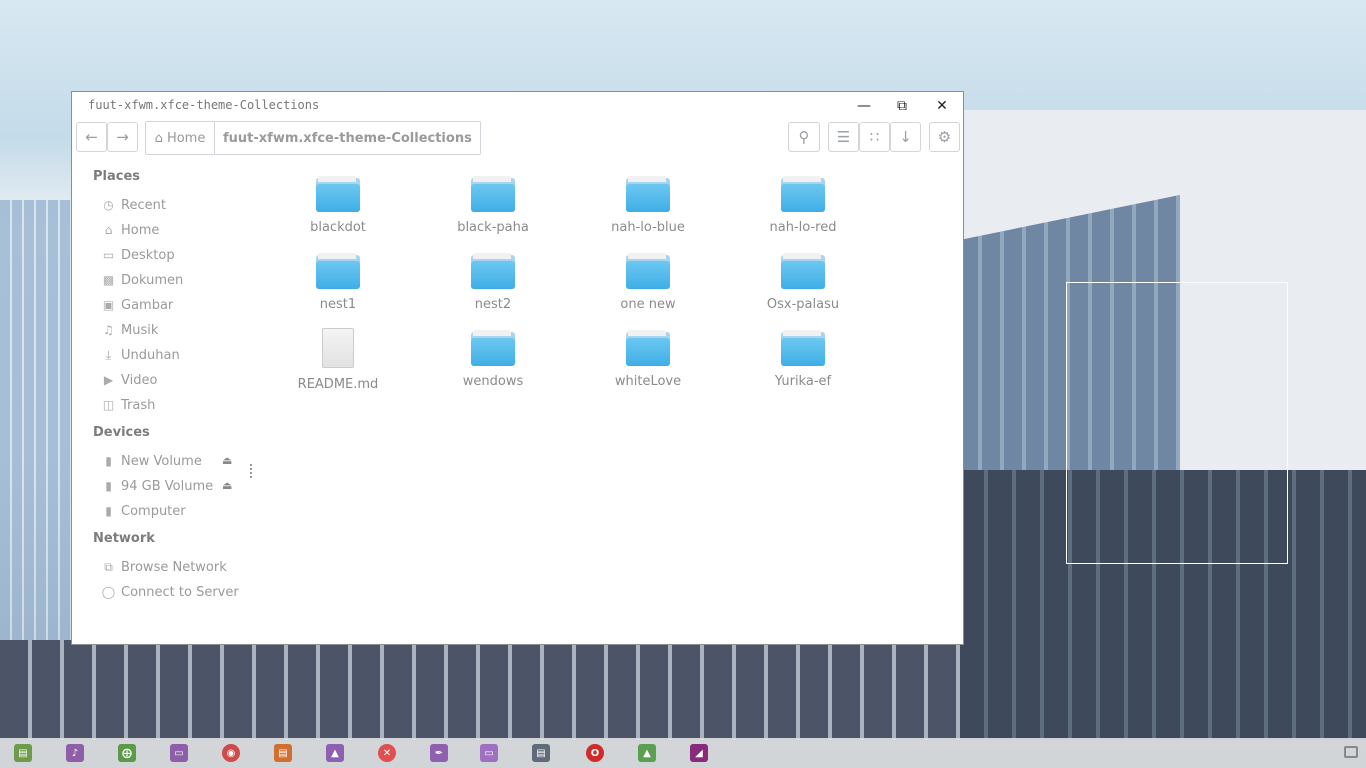  What do you see at coordinates (130, 230) in the screenshot?
I see `sidebar-item-home: ⌂ Home` at bounding box center [130, 230].